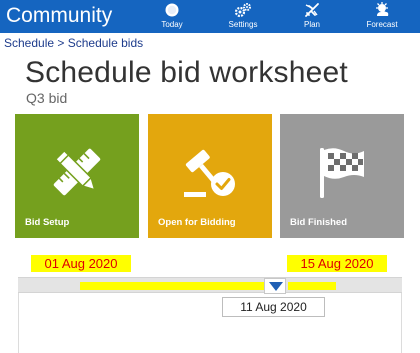  I want to click on bid-finished-label: Bid Finished, so click(318, 222).